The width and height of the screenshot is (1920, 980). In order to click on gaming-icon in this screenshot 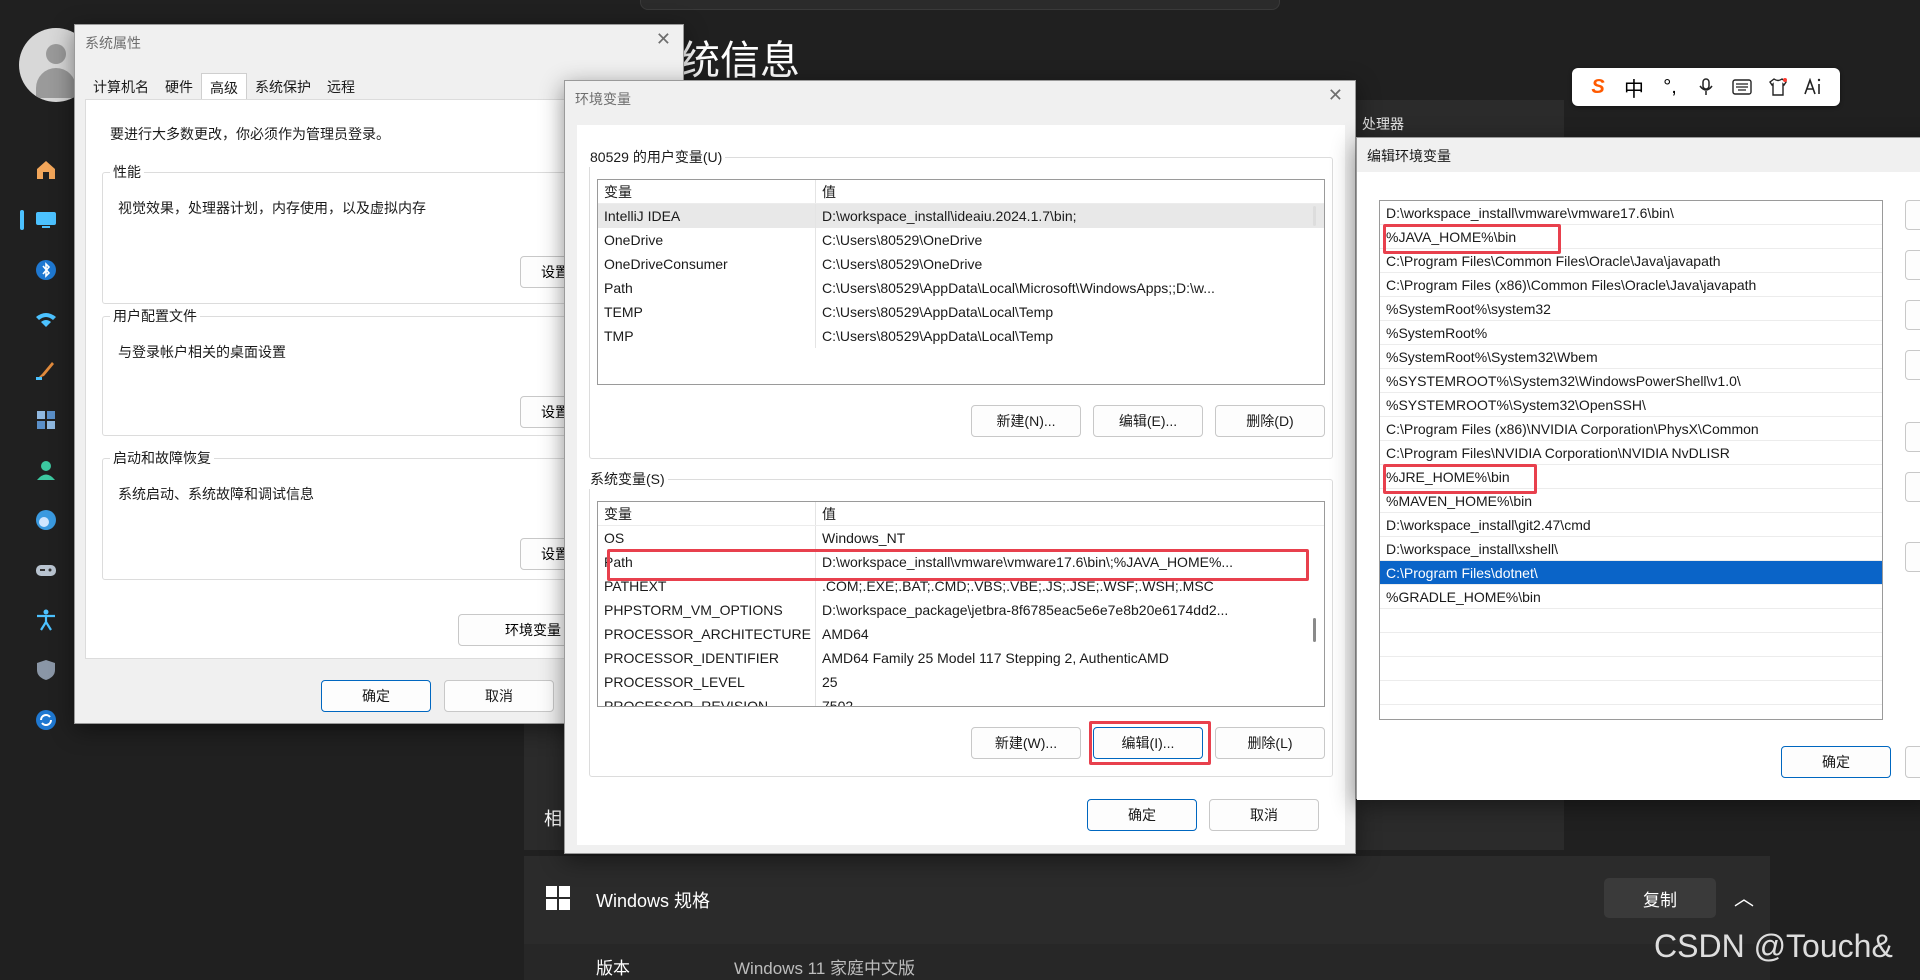, I will do `click(46, 570)`.